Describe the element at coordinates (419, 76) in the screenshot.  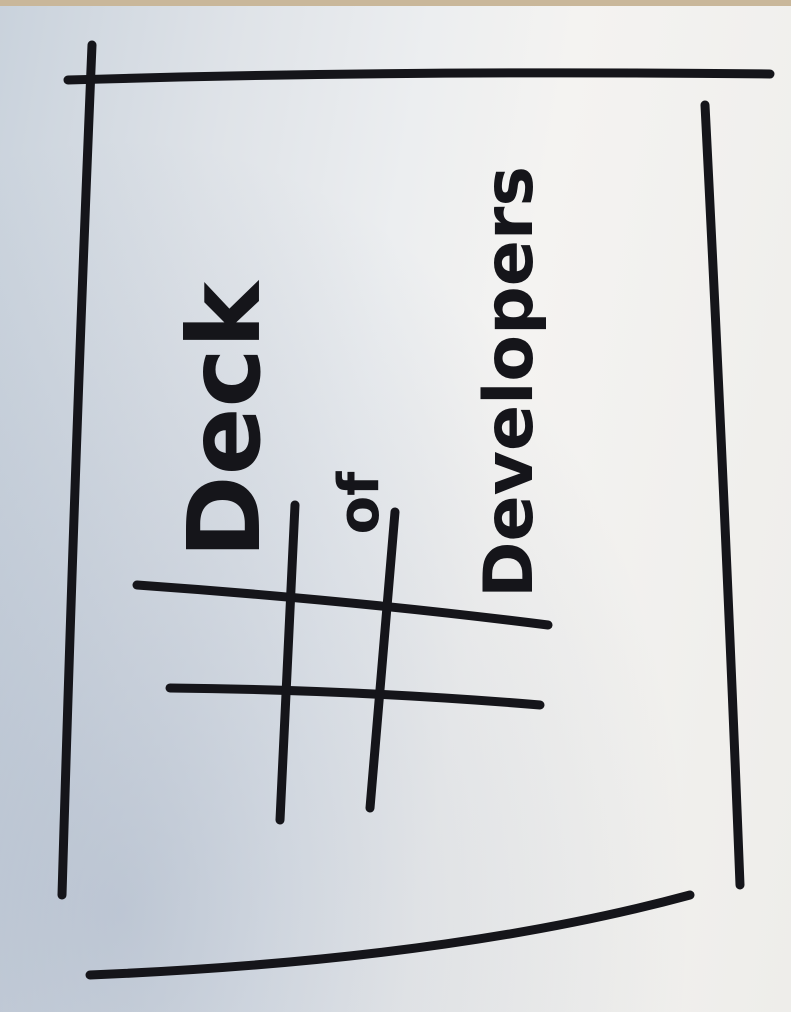
I see `frame-top-line` at that location.